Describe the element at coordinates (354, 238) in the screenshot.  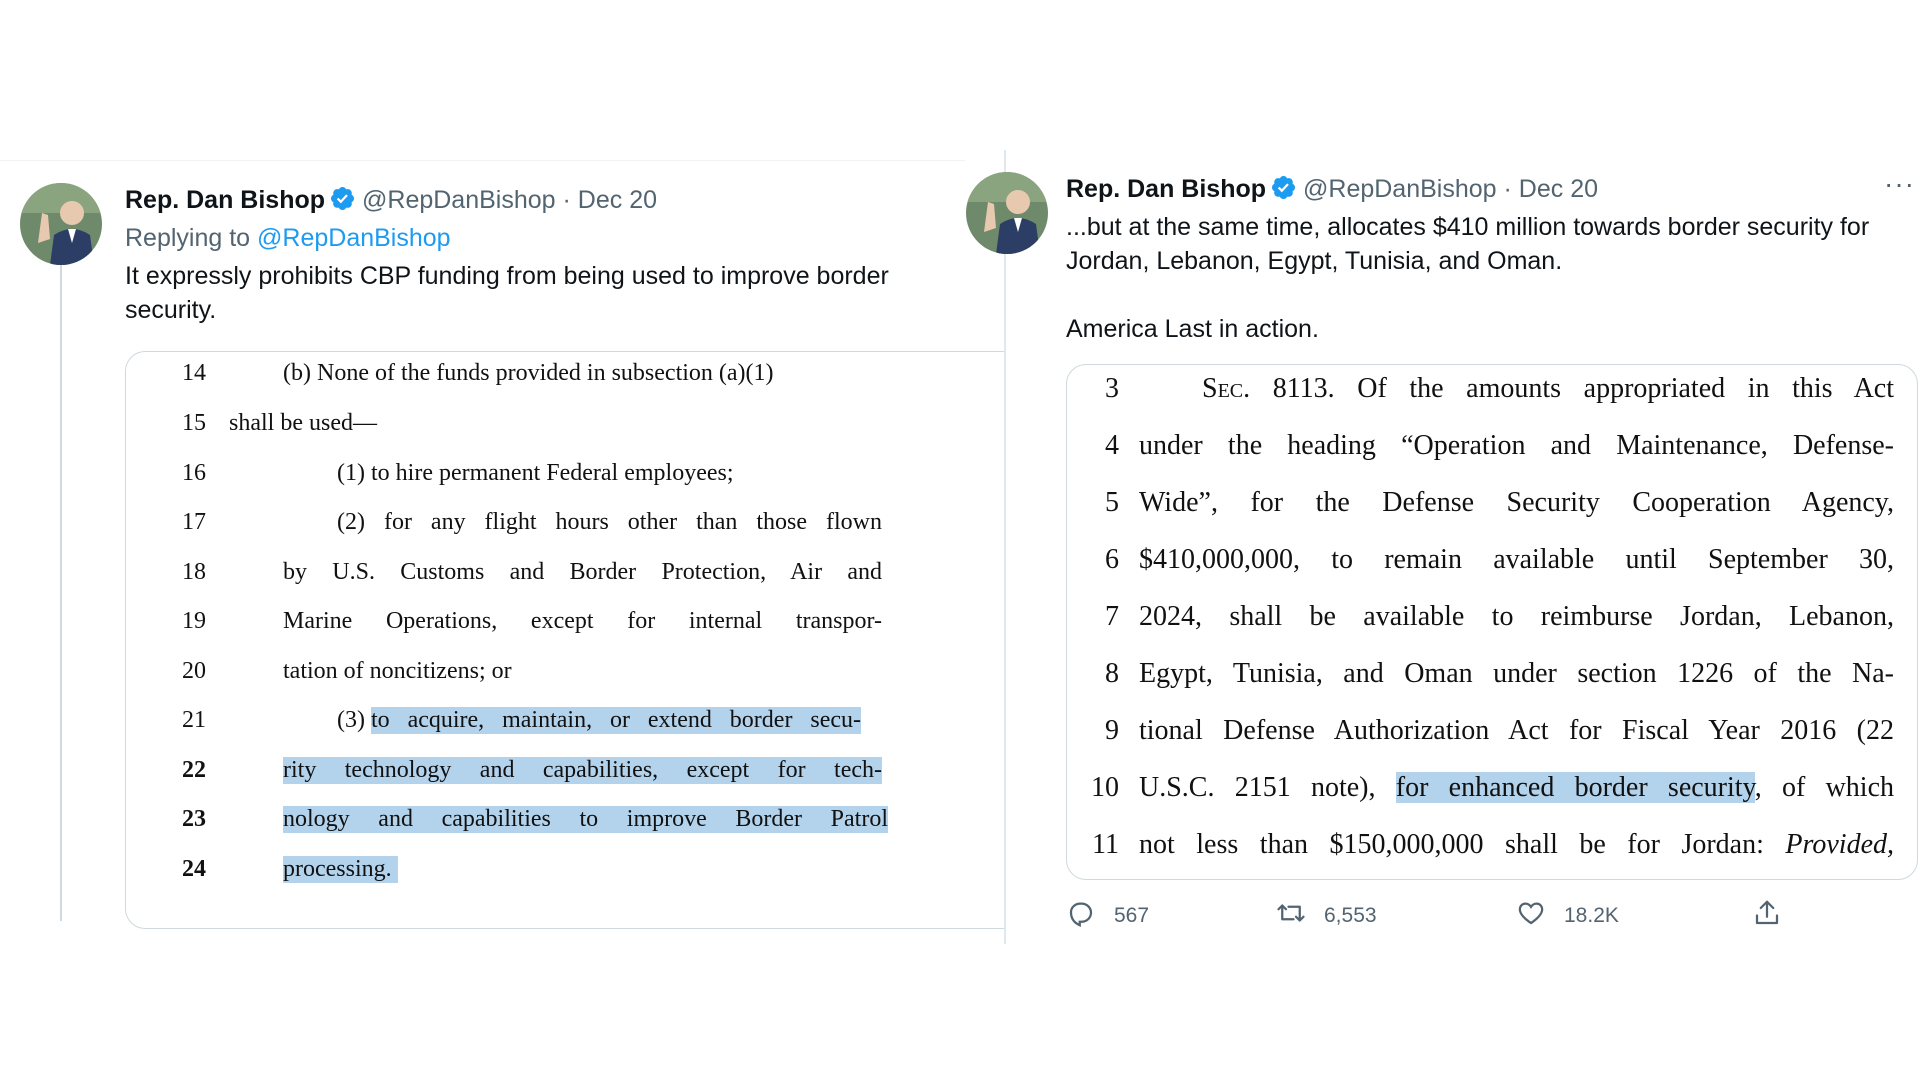
I see `reply-mention-link: @RepDanBishop` at that location.